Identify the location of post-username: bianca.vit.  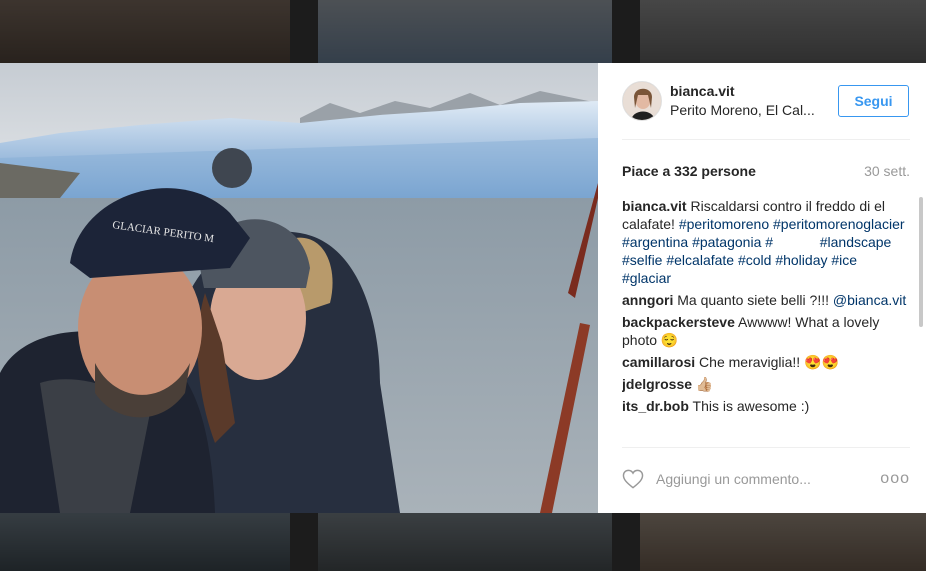
(702, 91).